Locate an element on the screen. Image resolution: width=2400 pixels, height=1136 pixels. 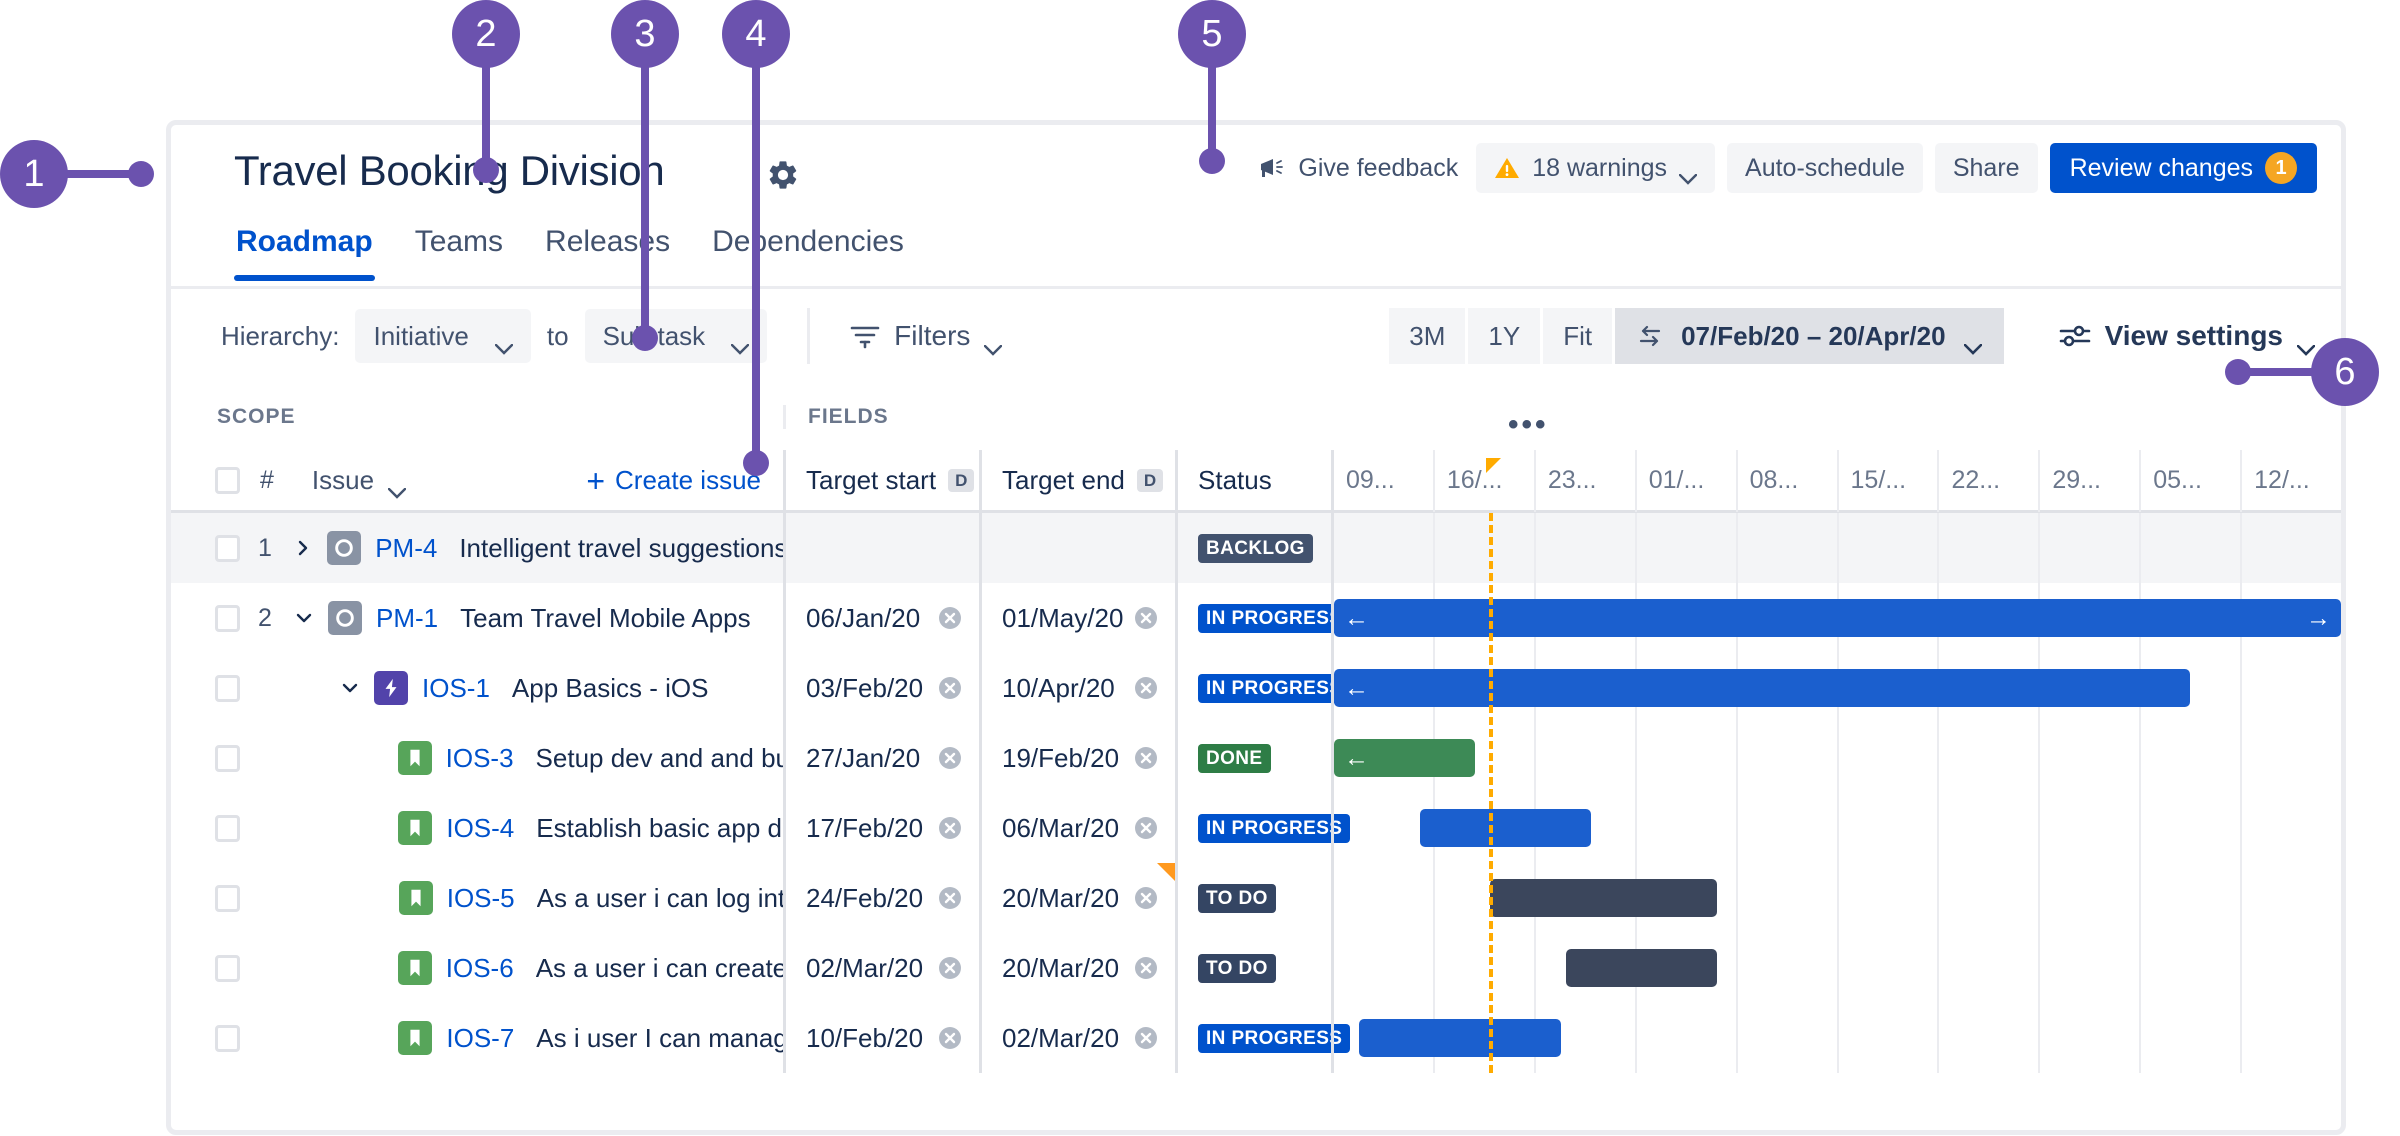
target-start-cell: 27/Jan/20 is located at coordinates (881, 758).